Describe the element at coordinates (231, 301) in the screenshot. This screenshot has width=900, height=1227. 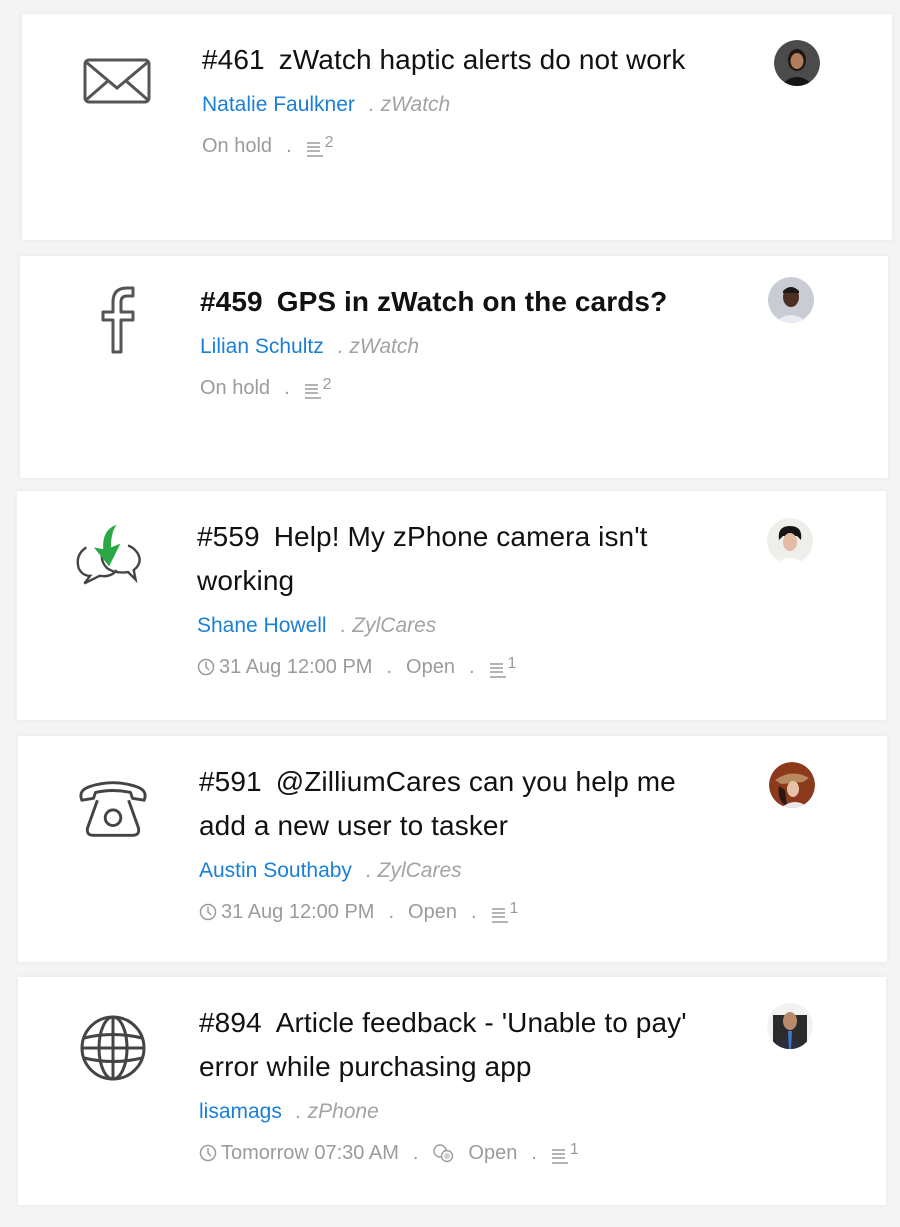
I see `ticket-number: #459` at that location.